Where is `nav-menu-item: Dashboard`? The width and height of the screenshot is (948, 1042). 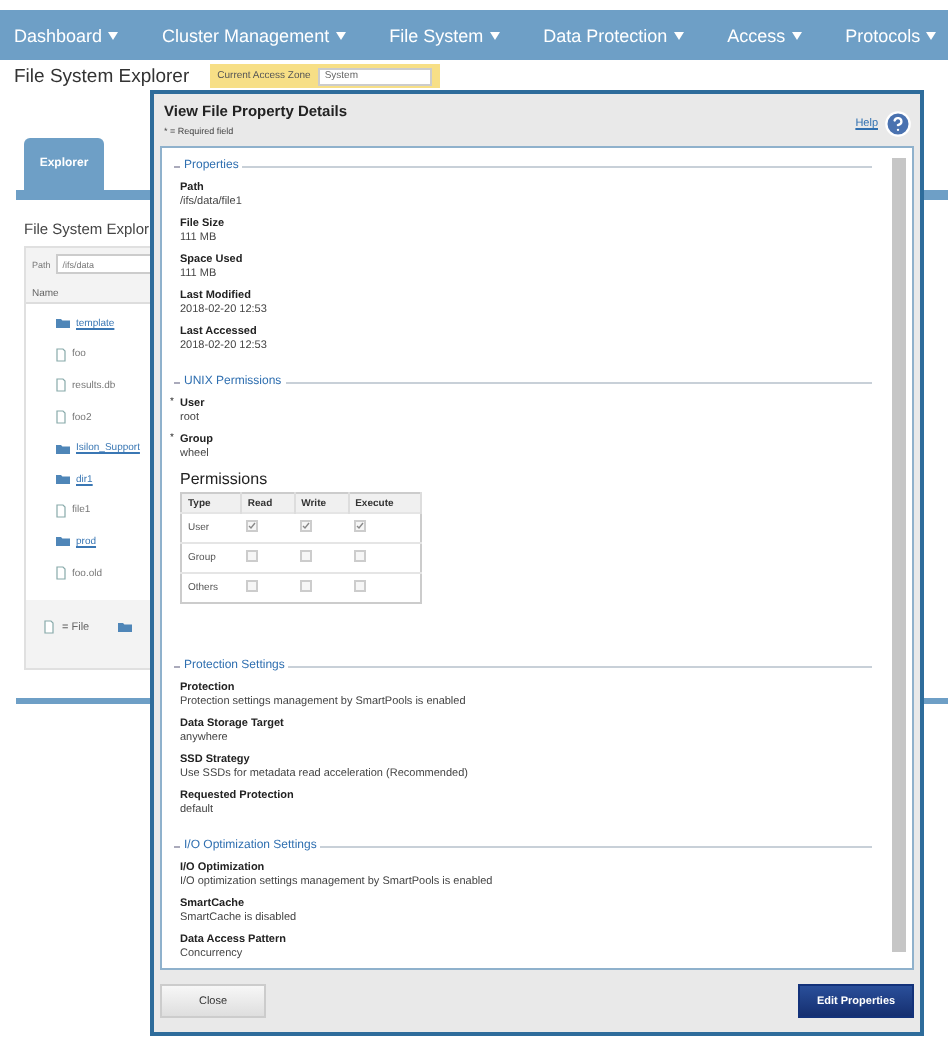 nav-menu-item: Dashboard is located at coordinates (66, 35).